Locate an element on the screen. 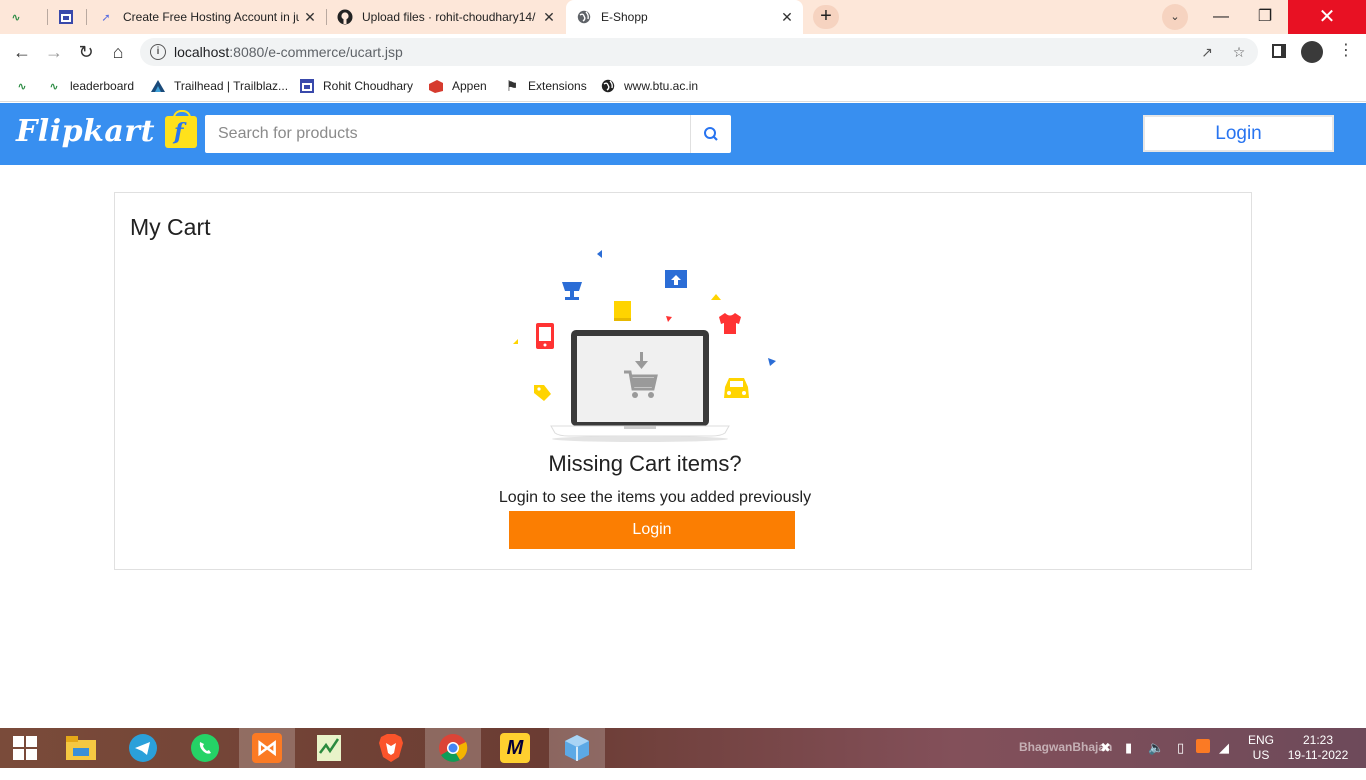  bookmark-star-icon: ☆ is located at coordinates (1239, 52).